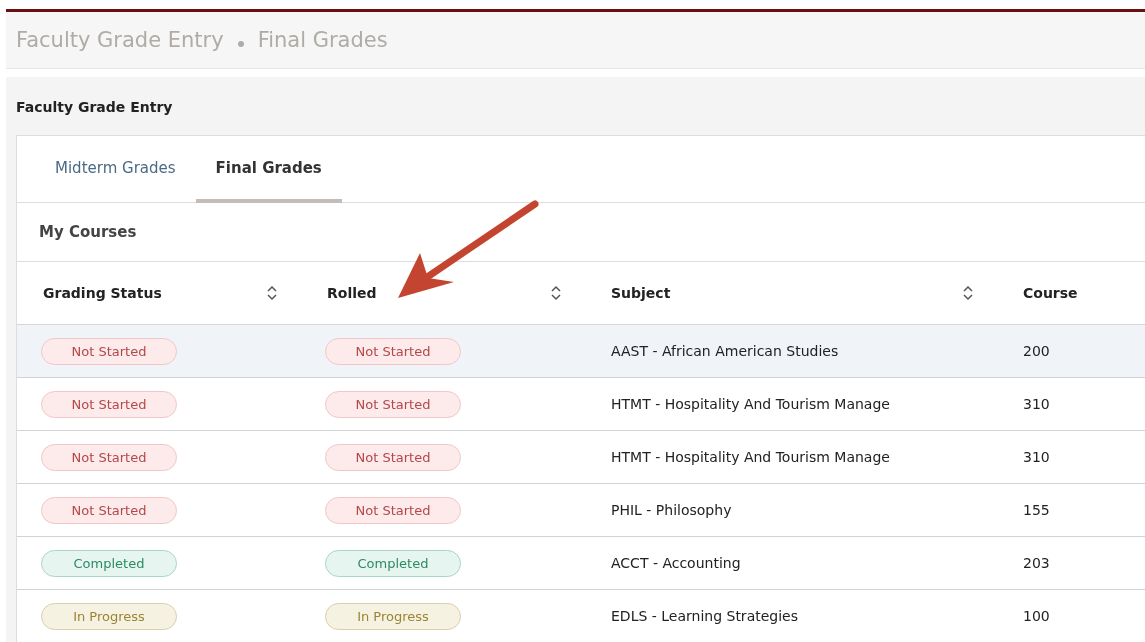 This screenshot has width=1145, height=642. Describe the element at coordinates (240, 44) in the screenshot. I see `separator-icon` at that location.